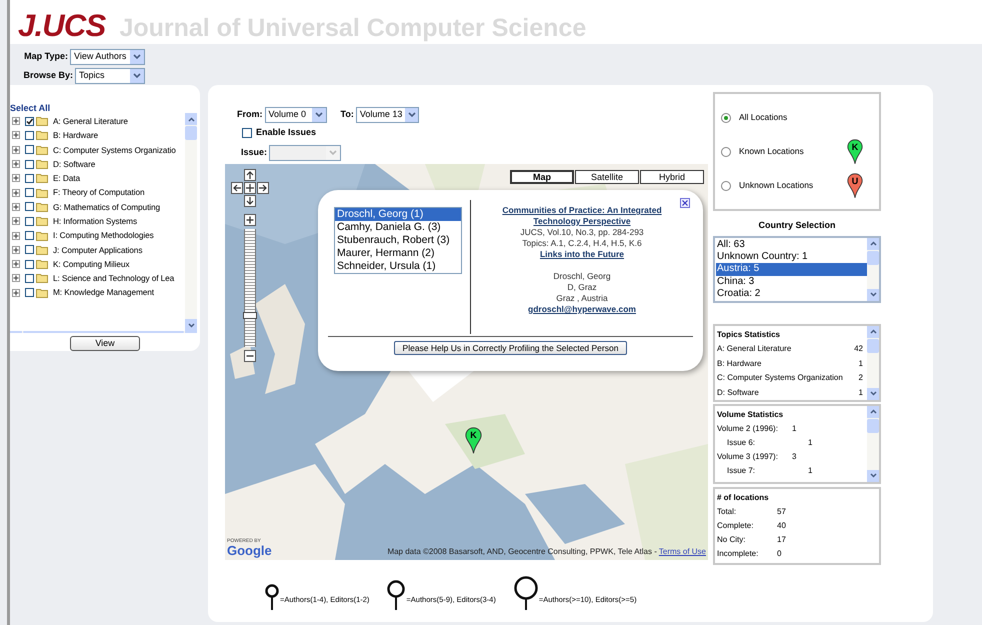 Image resolution: width=982 pixels, height=625 pixels. Describe the element at coordinates (582, 254) in the screenshot. I see `related-link: Links into the Future` at that location.